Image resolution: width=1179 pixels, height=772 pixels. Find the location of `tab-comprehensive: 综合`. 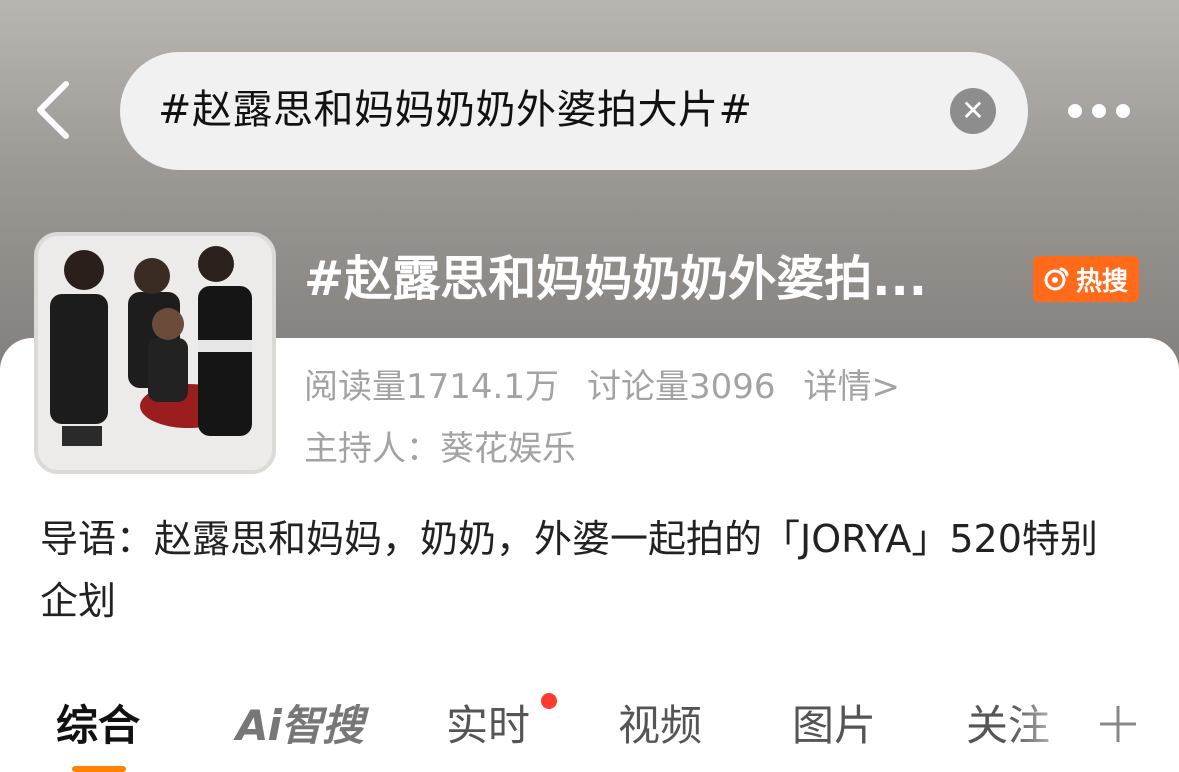

tab-comprehensive: 综合 is located at coordinates (98, 726).